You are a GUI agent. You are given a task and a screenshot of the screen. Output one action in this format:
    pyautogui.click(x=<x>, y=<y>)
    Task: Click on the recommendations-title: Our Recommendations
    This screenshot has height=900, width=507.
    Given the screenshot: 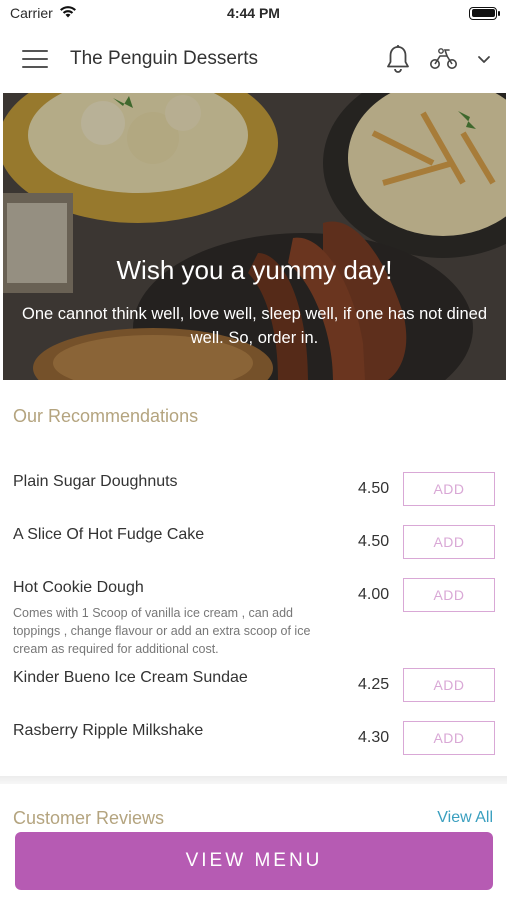 What is the action you would take?
    pyautogui.click(x=106, y=416)
    